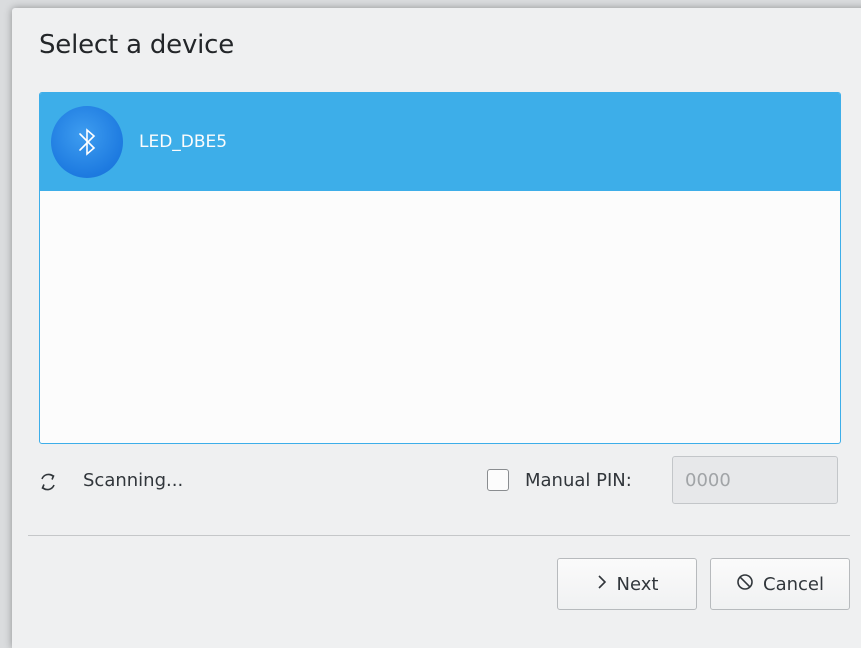 The image size is (861, 648). Describe the element at coordinates (183, 142) in the screenshot. I see `device-name: LED_DBE5` at that location.